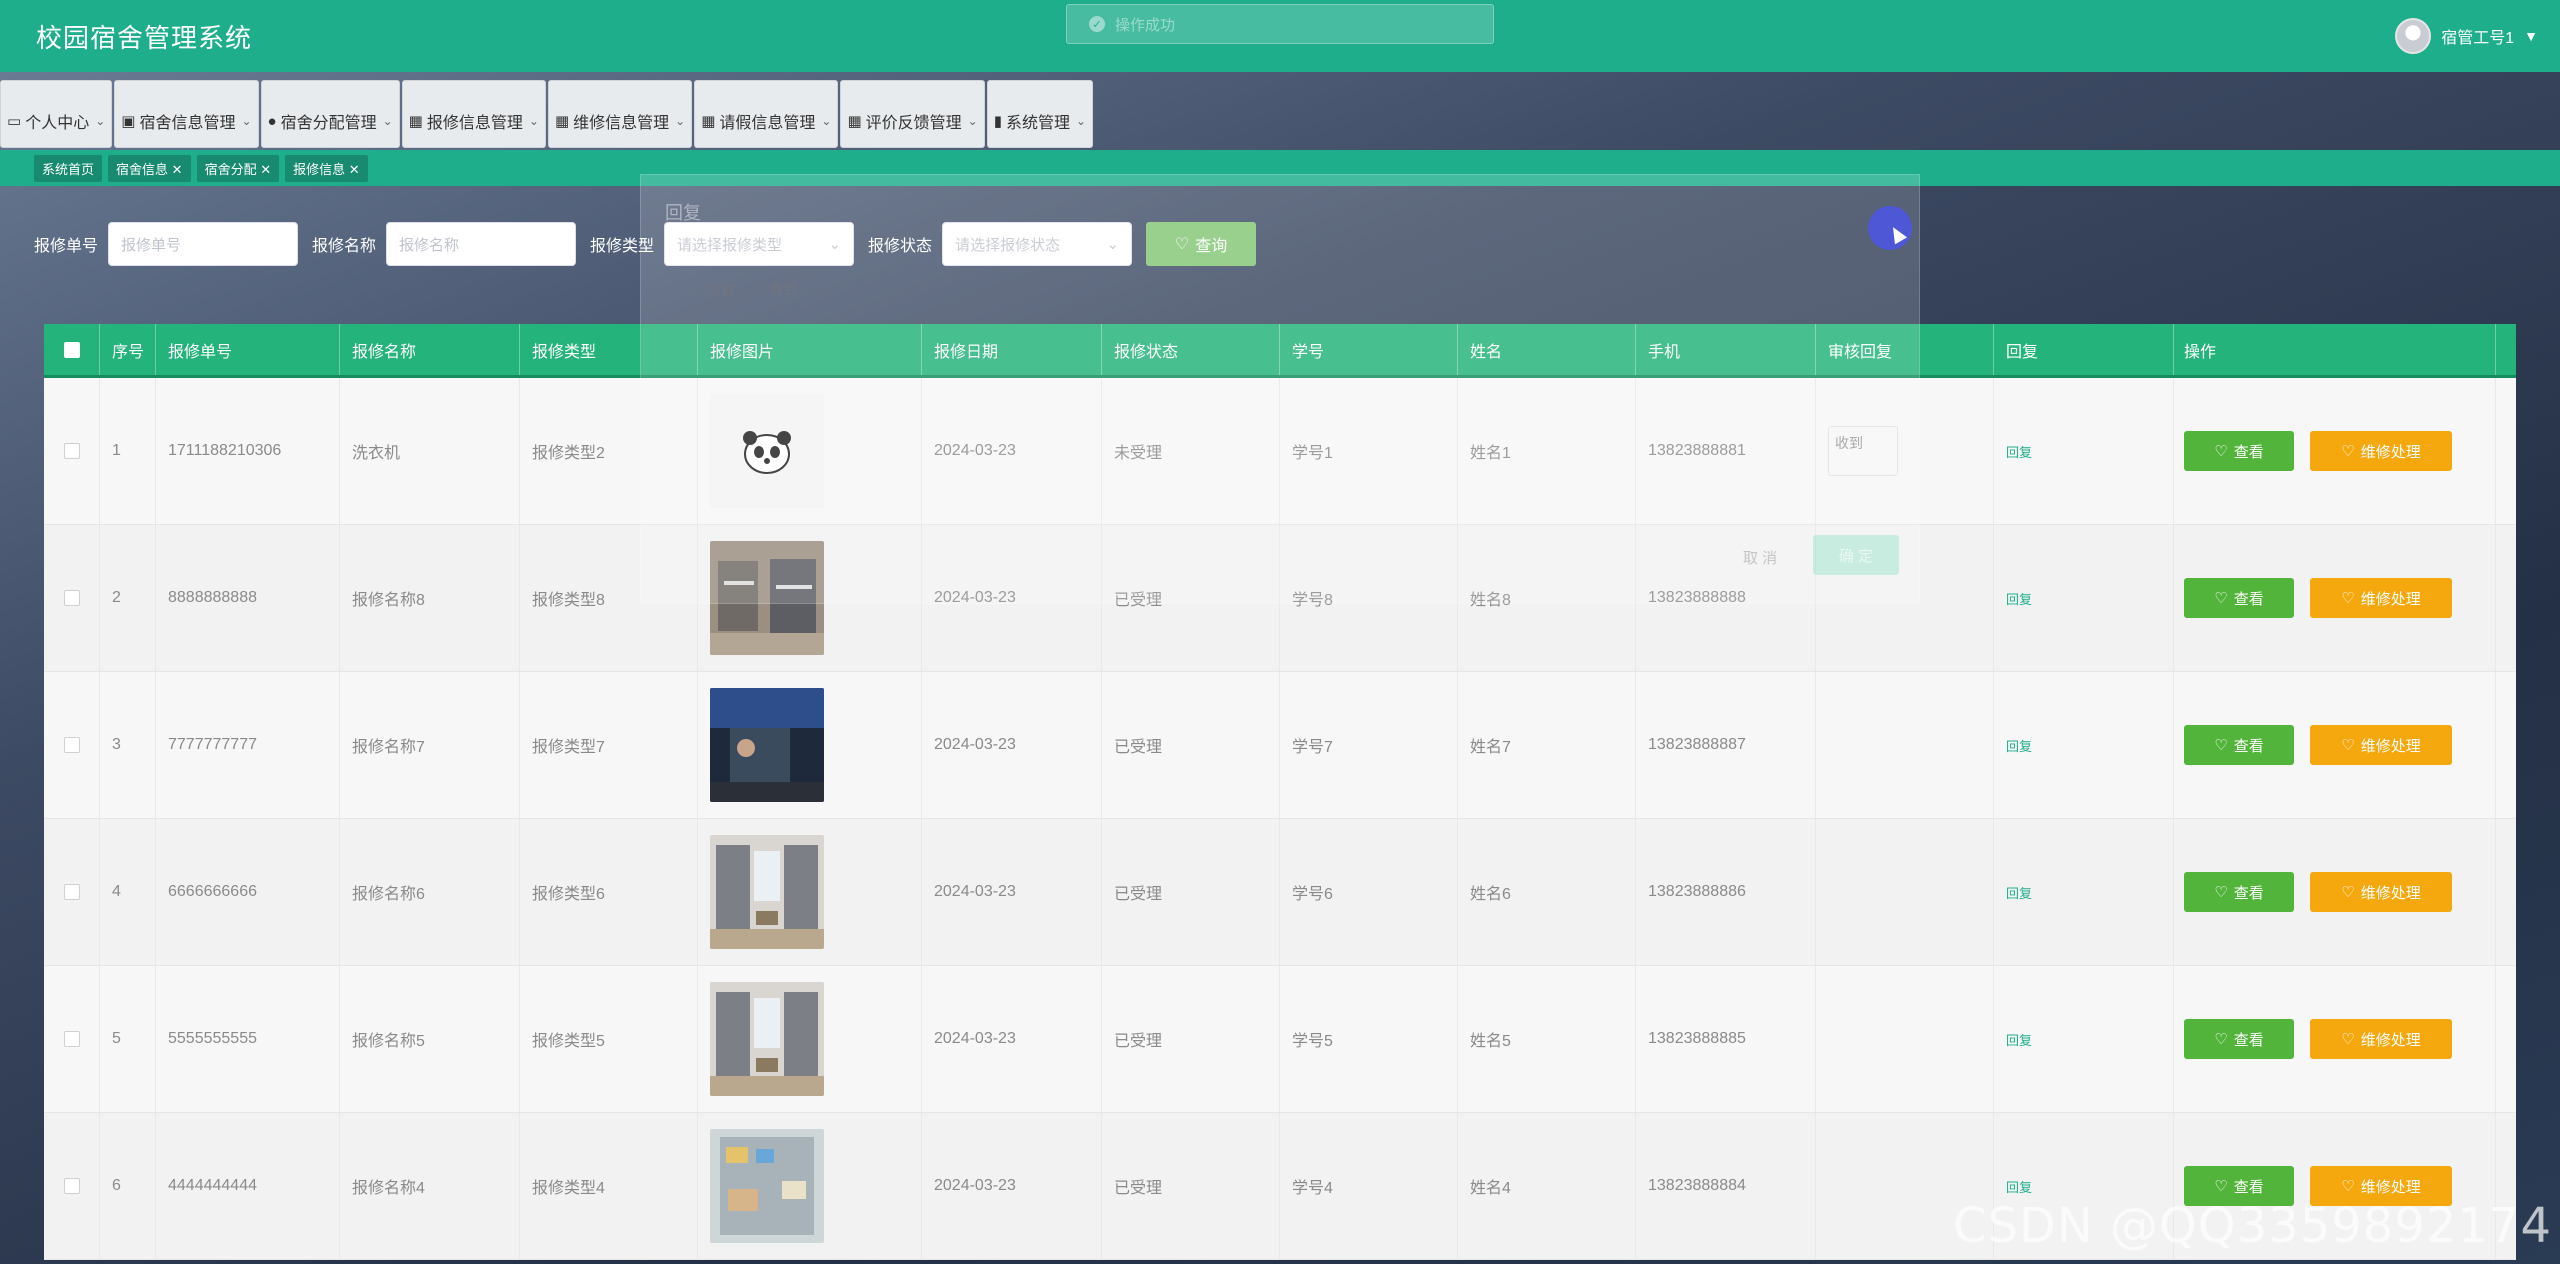  Describe the element at coordinates (248, 892) in the screenshot. I see `cell-repair-no: 6666666666` at that location.